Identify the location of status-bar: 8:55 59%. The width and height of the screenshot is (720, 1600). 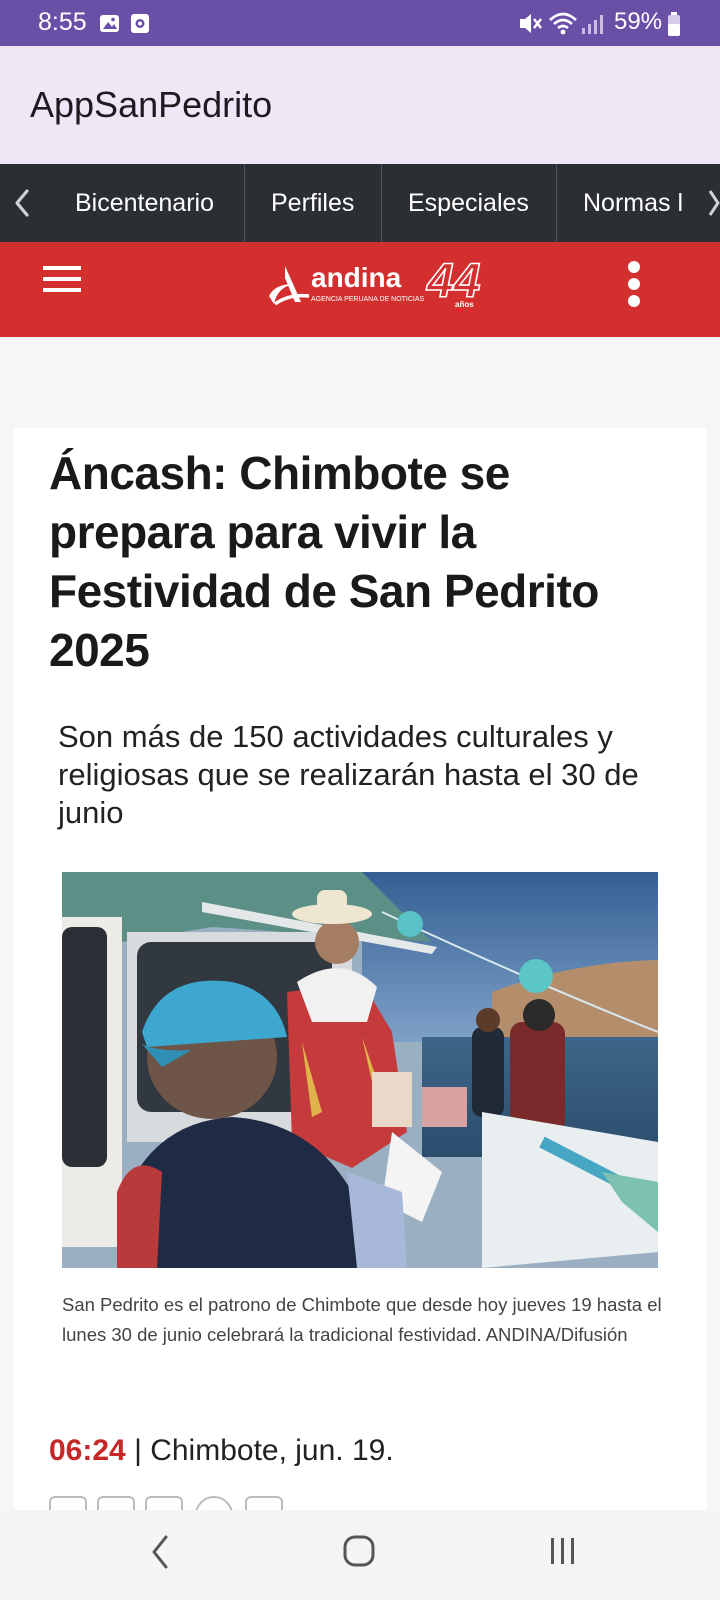
(360, 23).